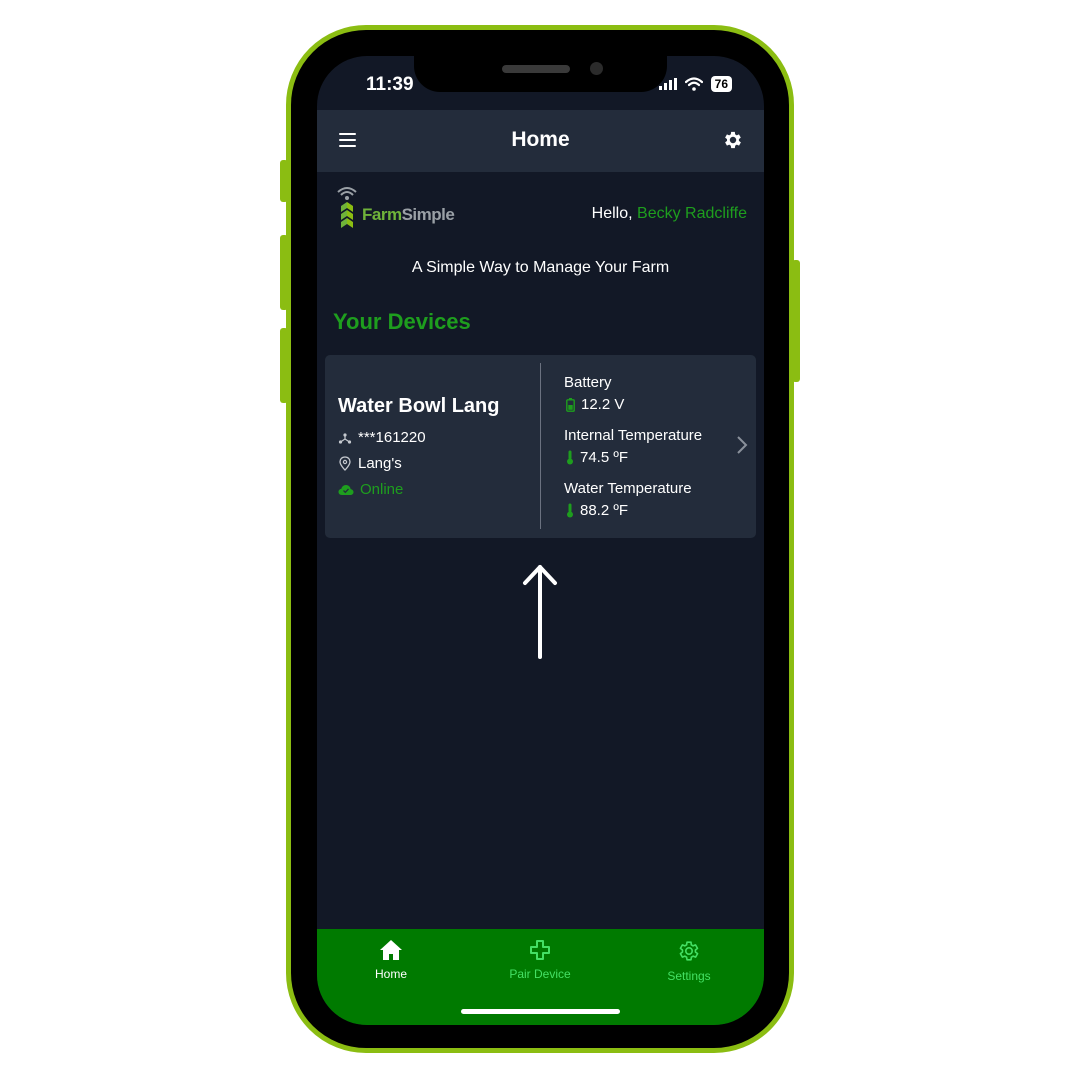  Describe the element at coordinates (721, 84) in the screenshot. I see `battery-status-badge: 76` at that location.